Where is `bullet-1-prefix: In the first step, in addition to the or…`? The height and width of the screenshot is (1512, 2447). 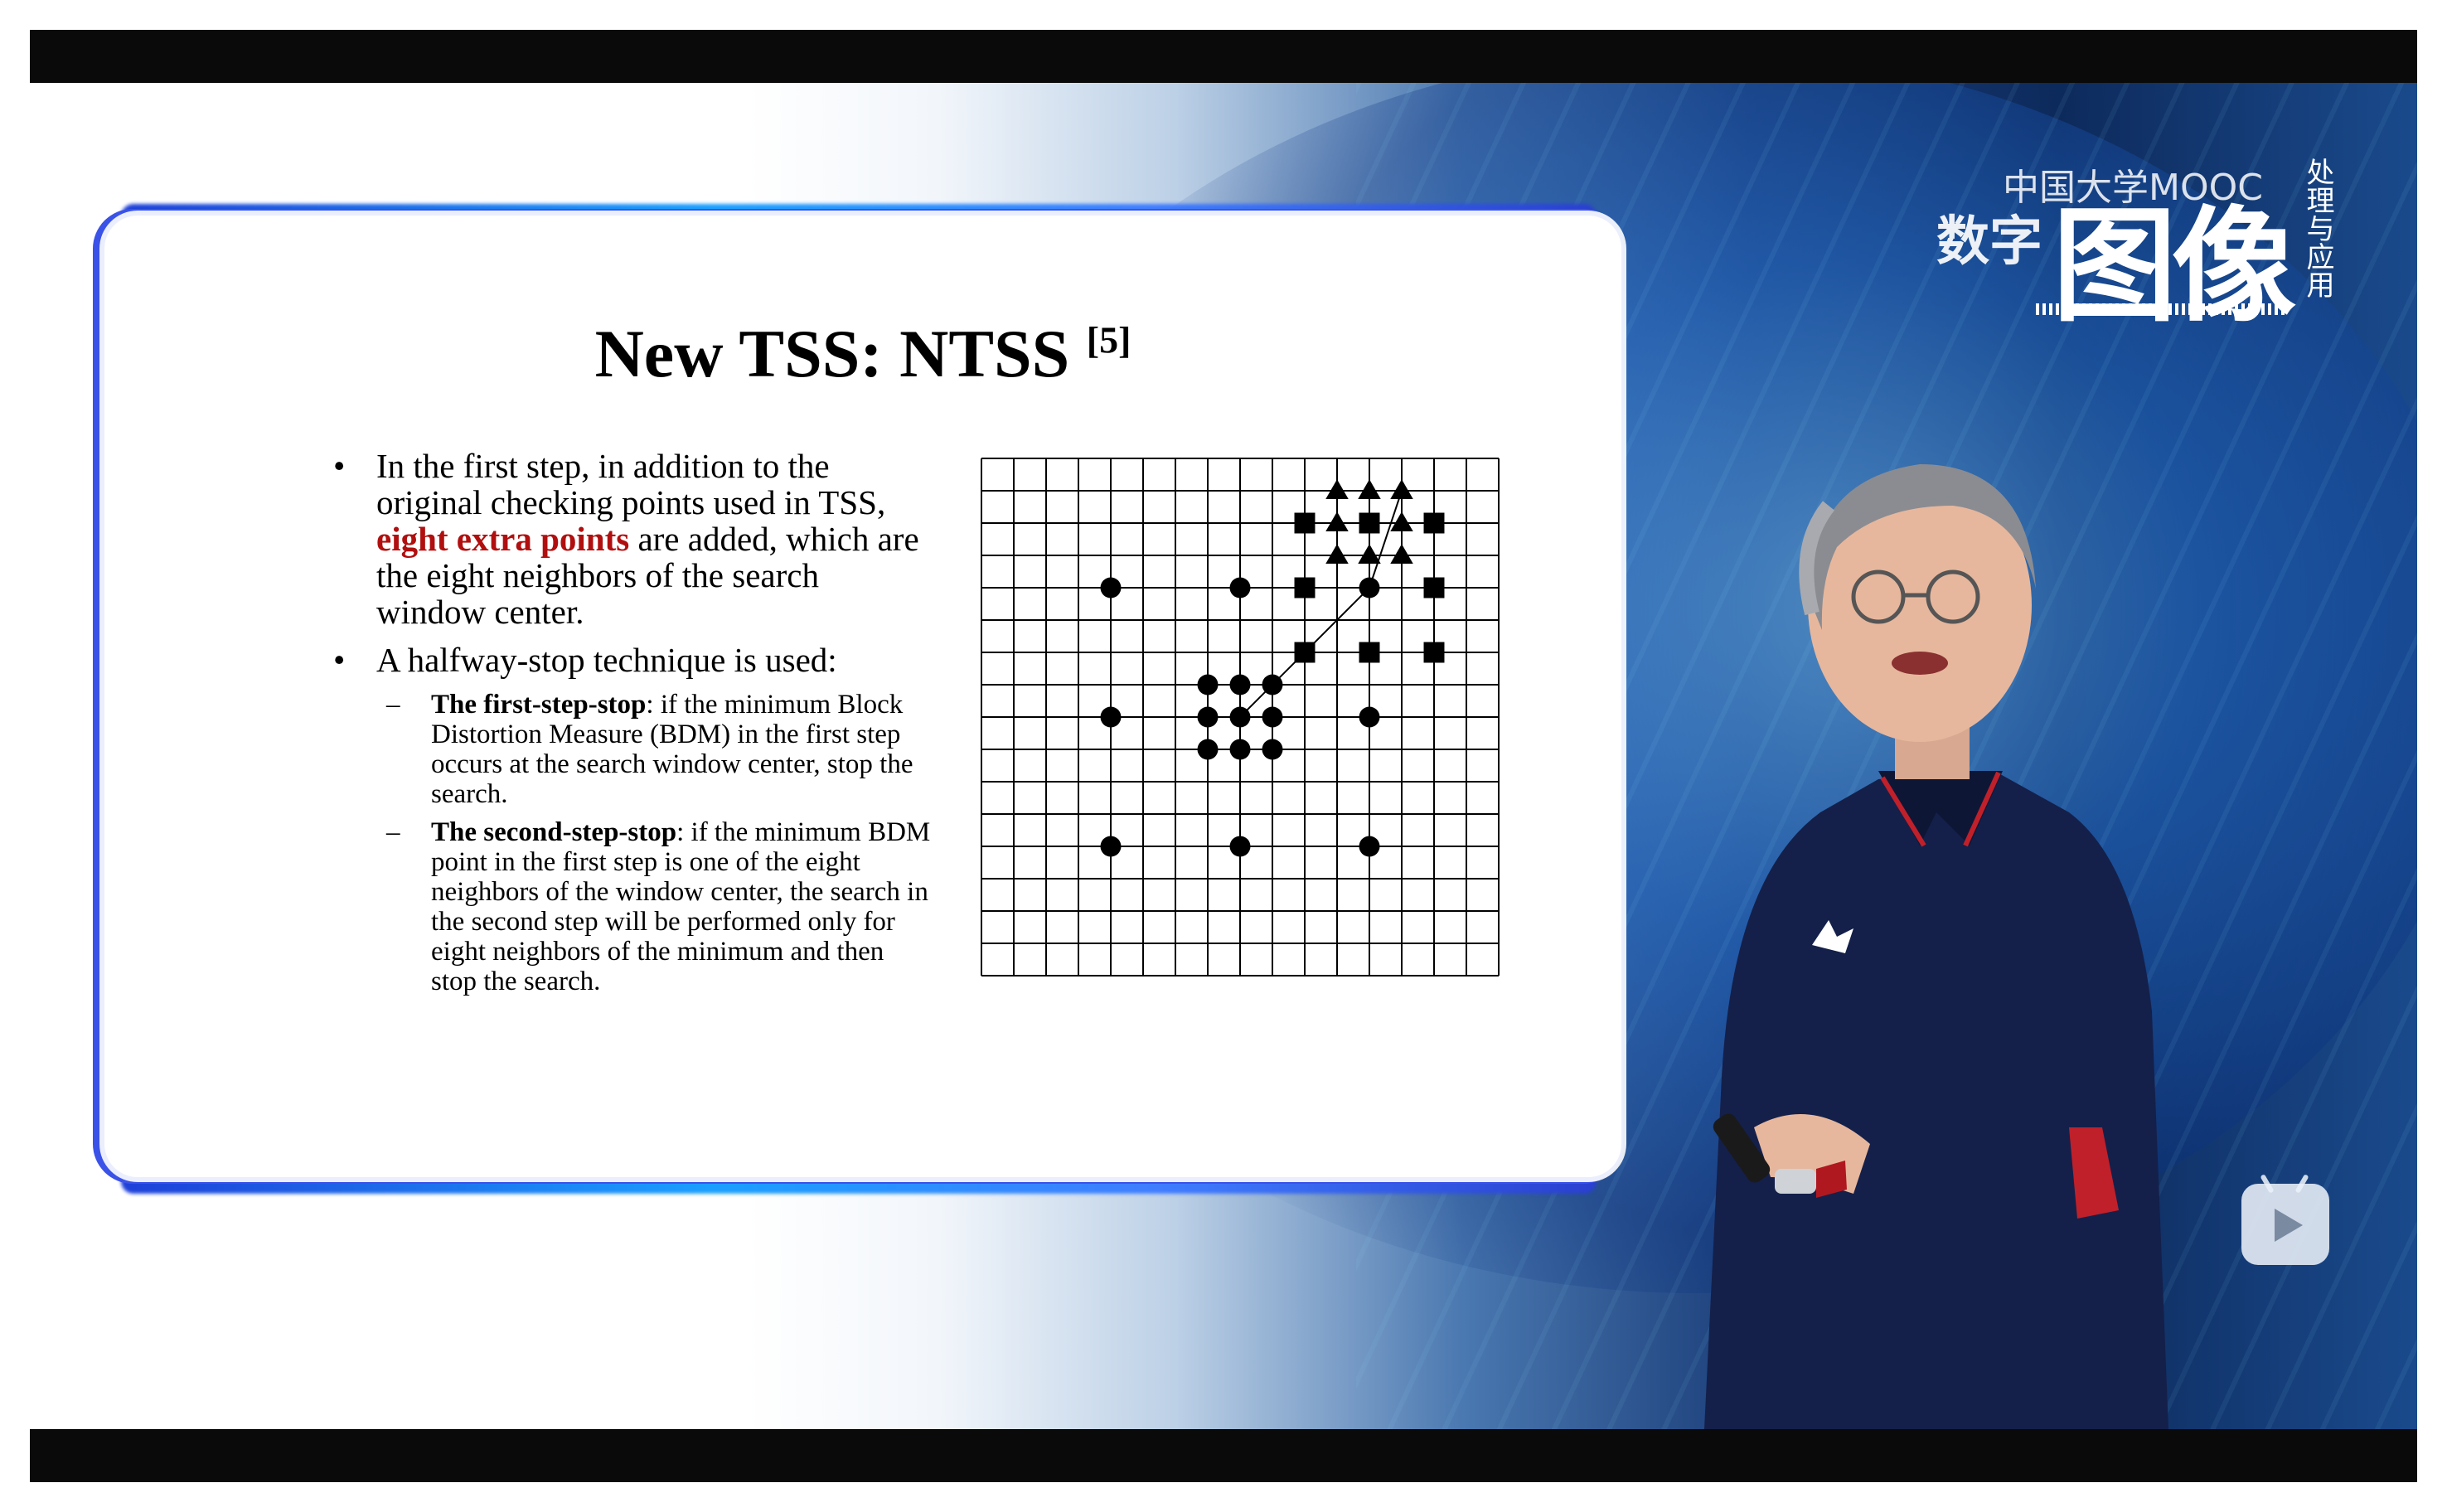
bullet-1-prefix: In the first step, in addition to the or… is located at coordinates (631, 484).